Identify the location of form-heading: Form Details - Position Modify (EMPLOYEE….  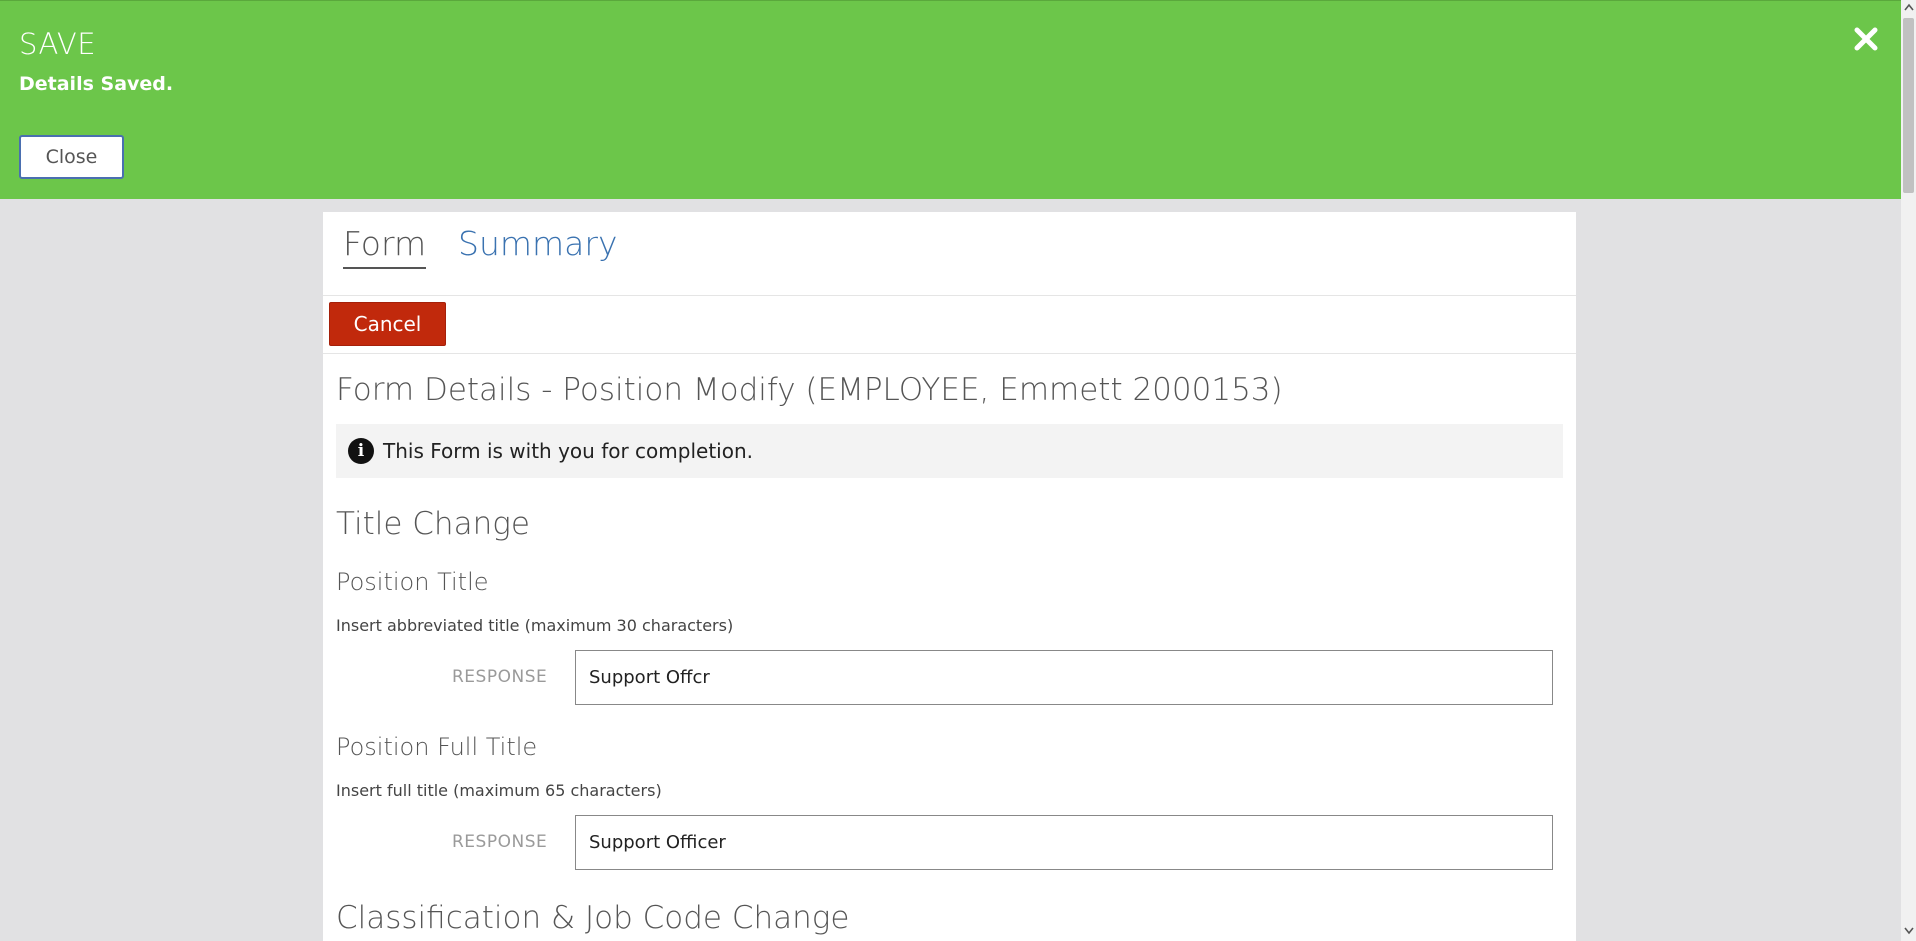
(809, 390).